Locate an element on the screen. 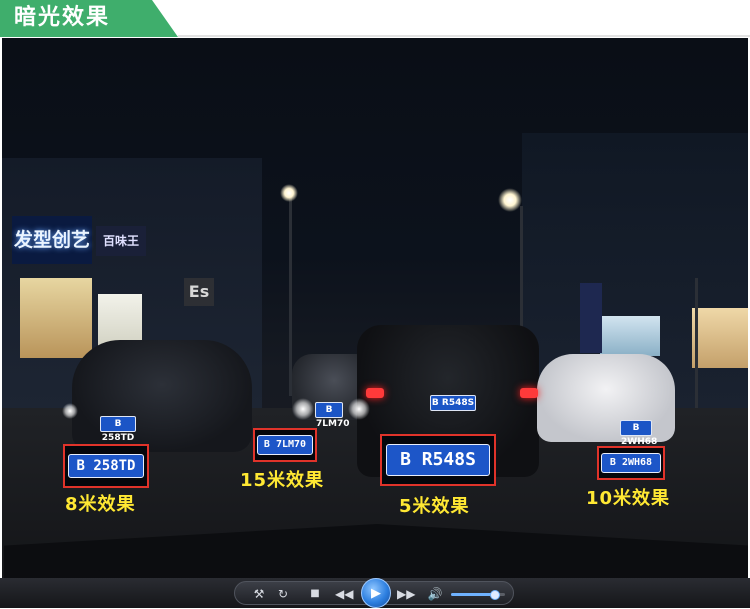  player-control-bar: ⚒ ↻ ■ ◀◀ ▶ ▶▶ 🔊 is located at coordinates (375, 593).